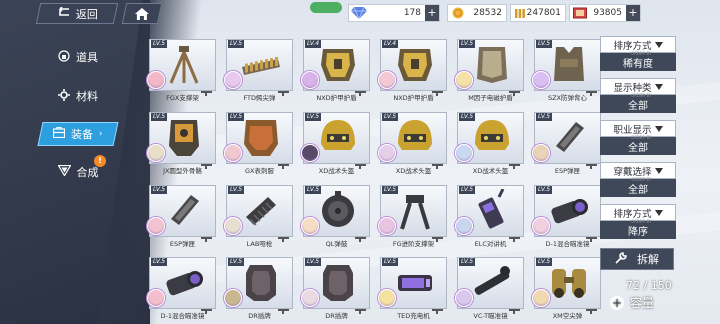 The width and height of the screenshot is (720, 324). Describe the element at coordinates (182, 243) in the screenshot. I see `equipment-name: ESP弹匣` at that location.